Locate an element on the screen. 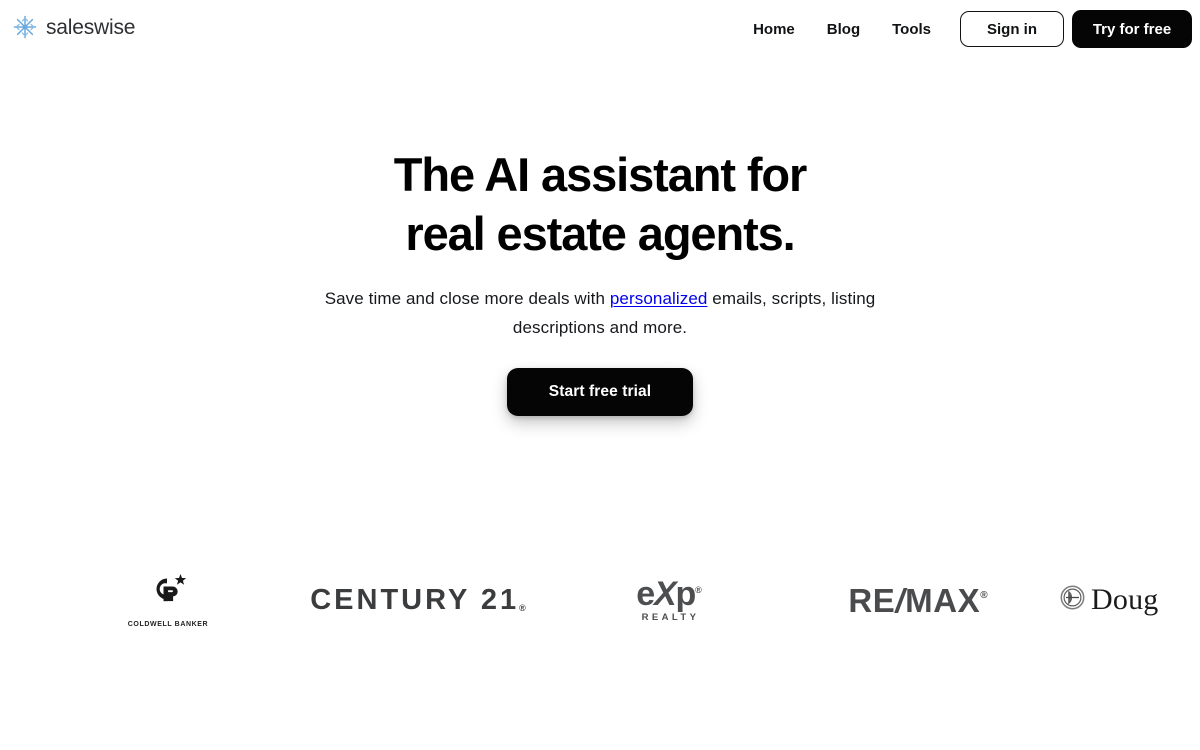 The height and width of the screenshot is (750, 1200). exp-realty-lockup: eXp® REALTY is located at coordinates (668, 600).